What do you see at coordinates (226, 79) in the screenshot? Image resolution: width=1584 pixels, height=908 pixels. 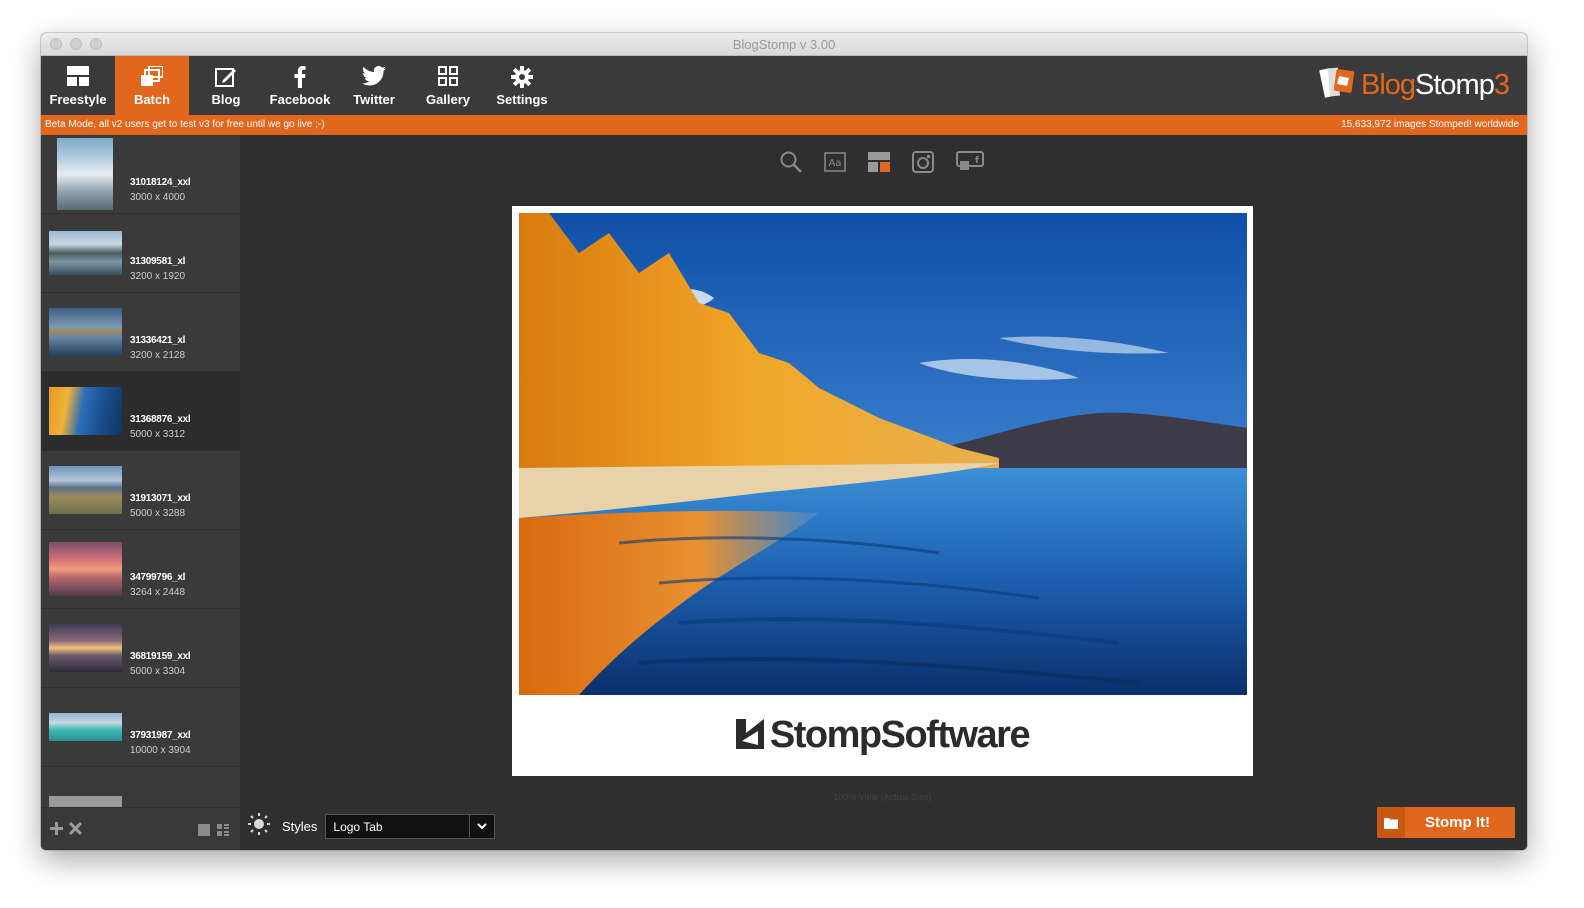 I see `edit-icon` at bounding box center [226, 79].